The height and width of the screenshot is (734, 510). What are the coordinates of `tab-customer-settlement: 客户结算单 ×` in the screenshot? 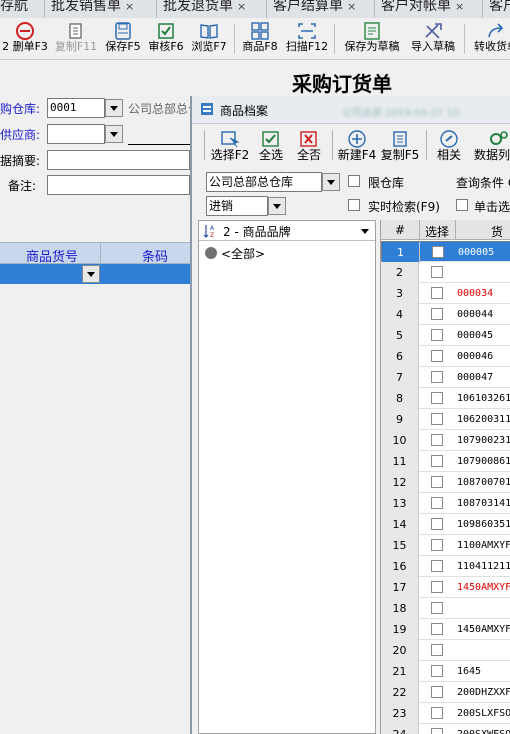 It's located at (311, 9).